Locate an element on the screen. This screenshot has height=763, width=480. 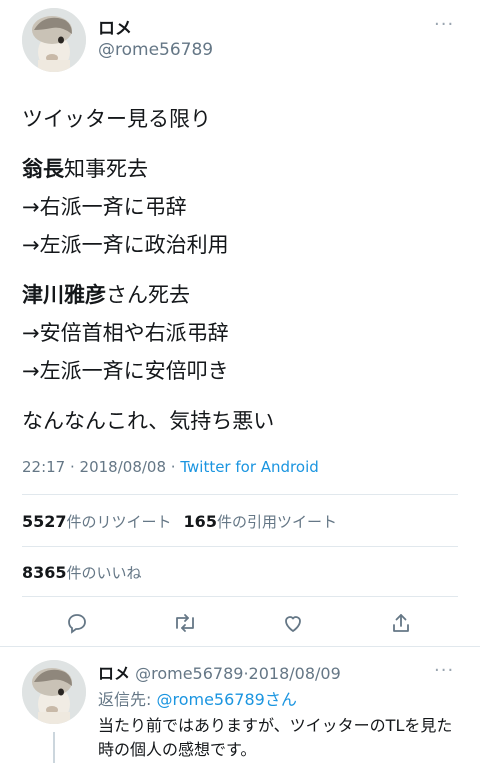
tweet-line-text: なんなんこれ、気持ち悪い is located at coordinates (148, 421).